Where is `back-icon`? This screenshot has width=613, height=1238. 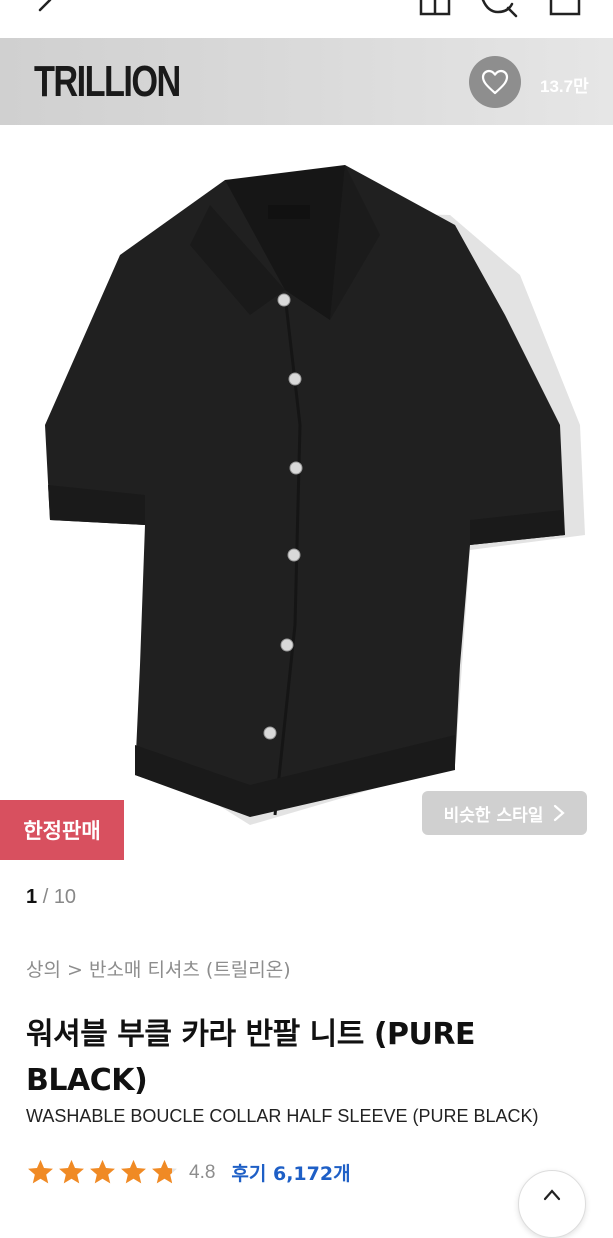 back-icon is located at coordinates (48, 10).